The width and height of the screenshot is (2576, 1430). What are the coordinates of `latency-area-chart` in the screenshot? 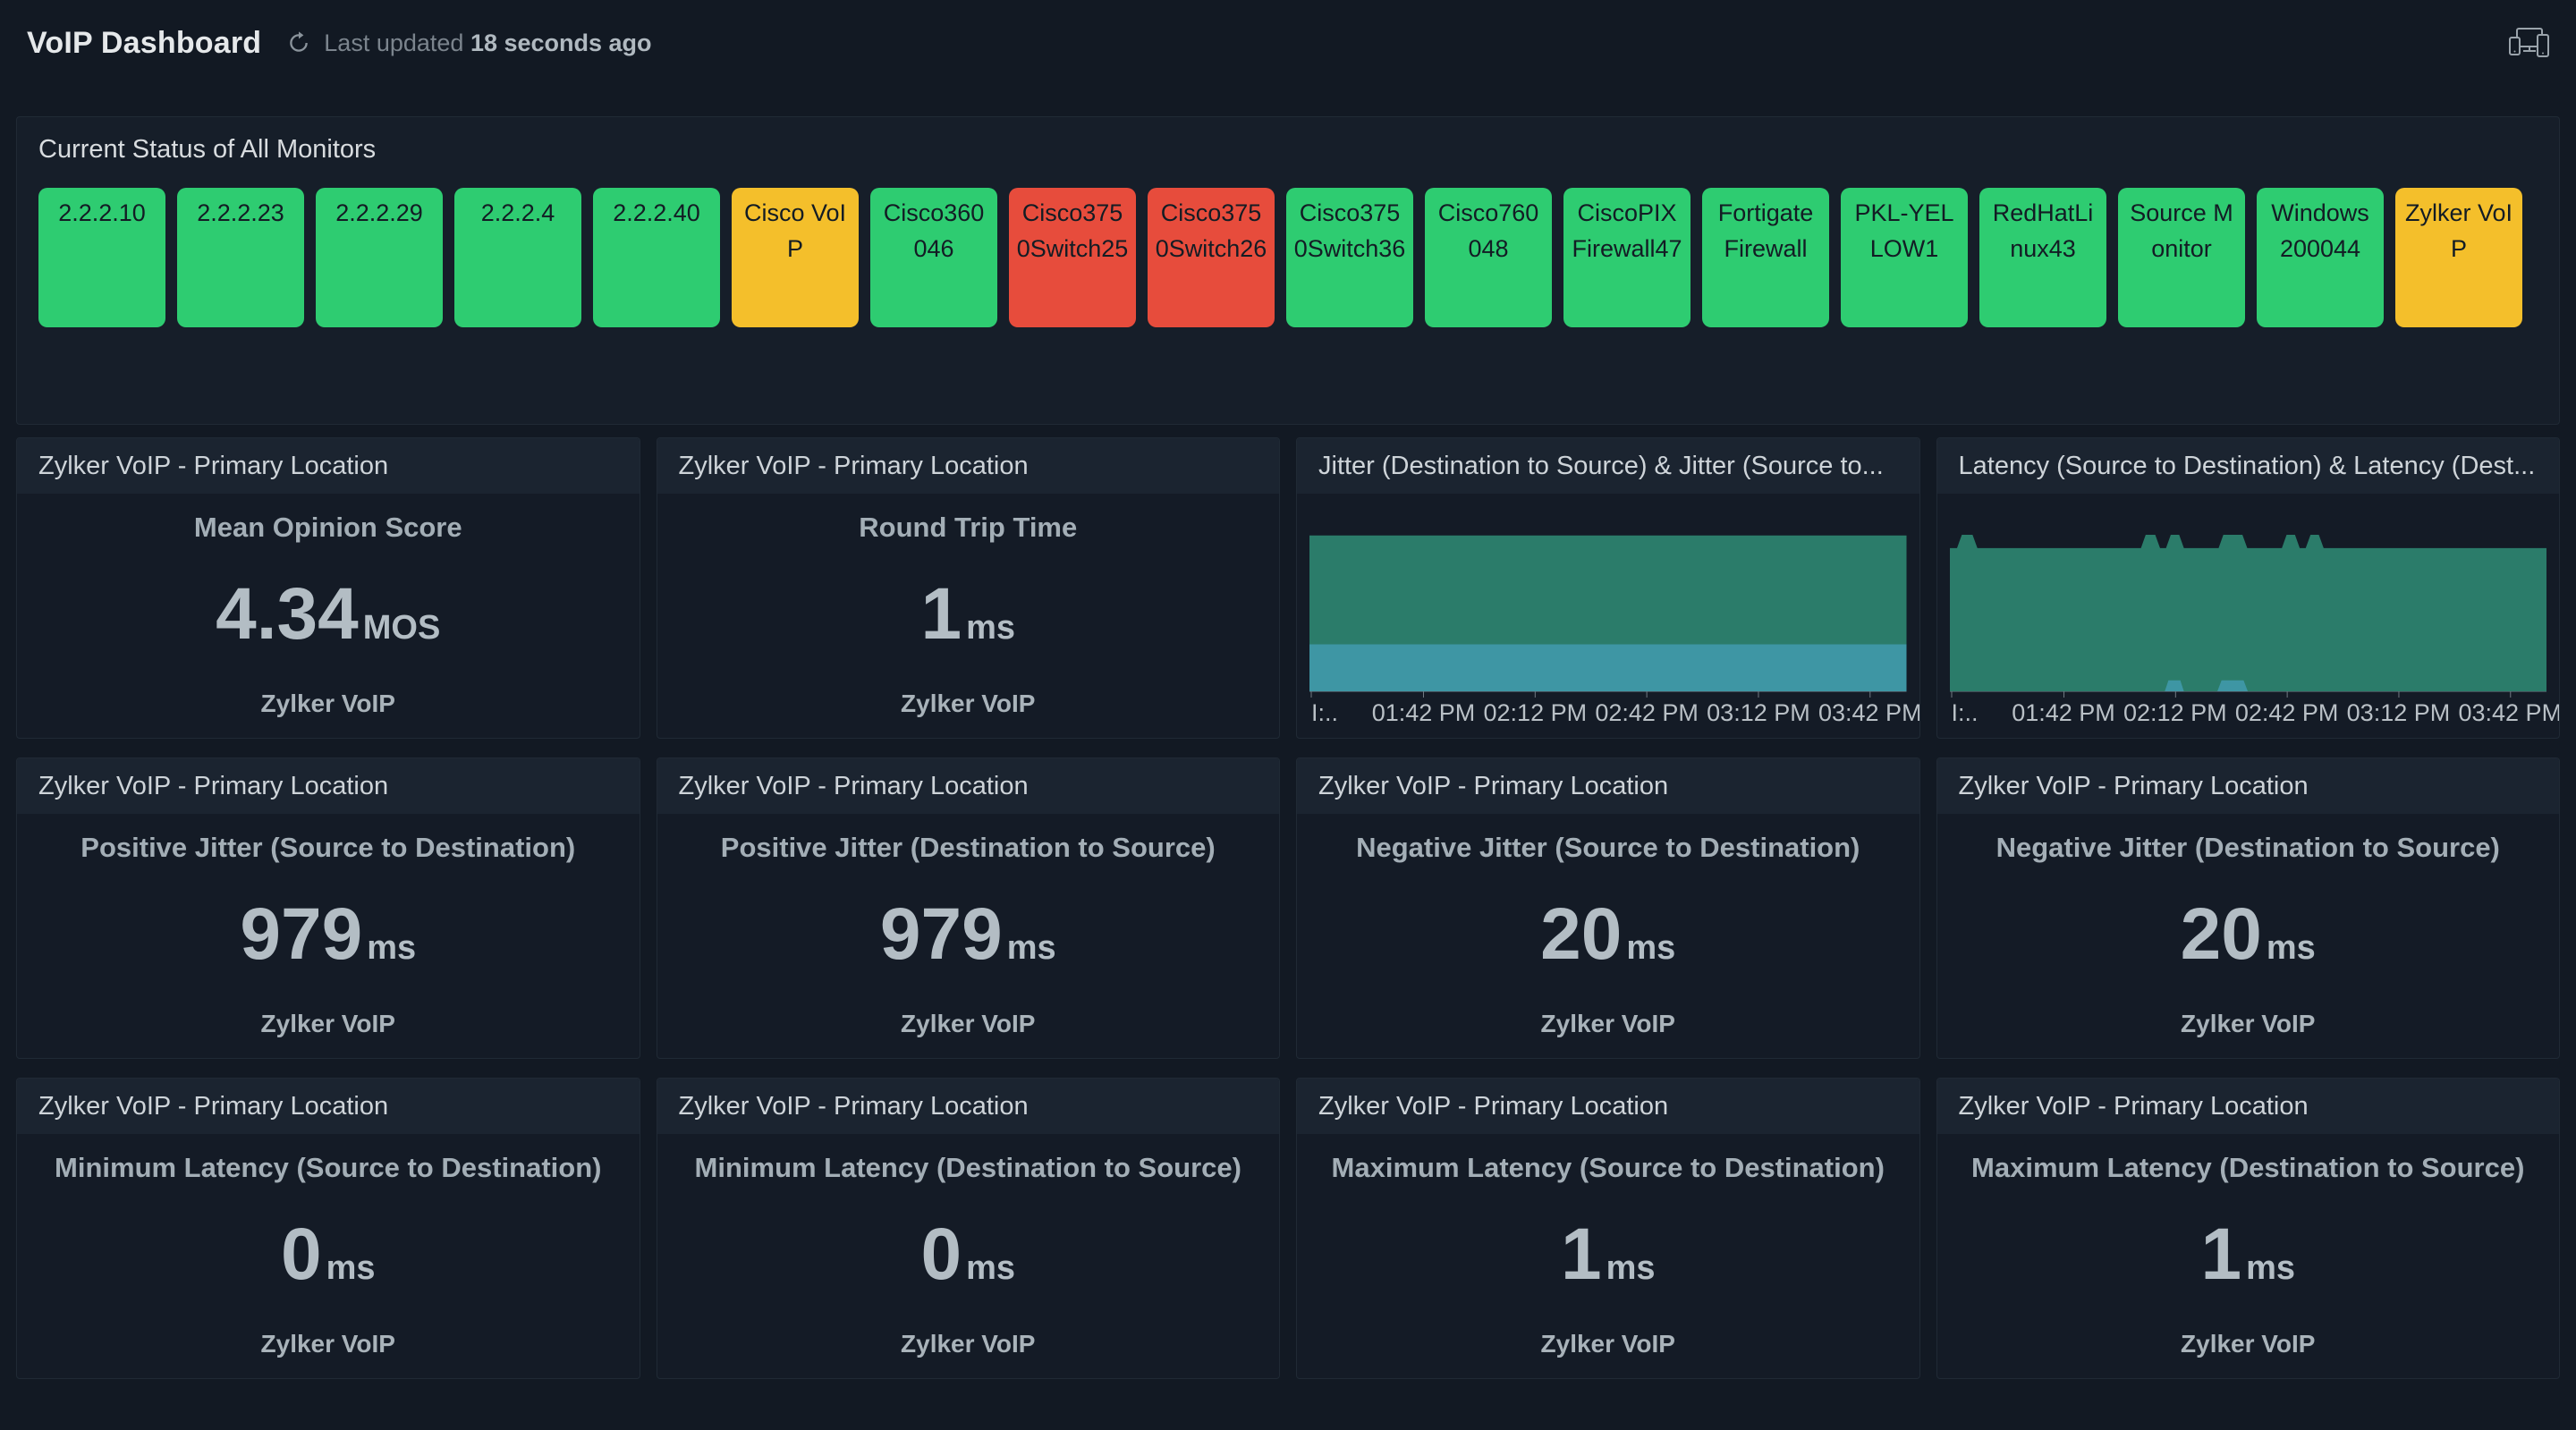 It's located at (2248, 616).